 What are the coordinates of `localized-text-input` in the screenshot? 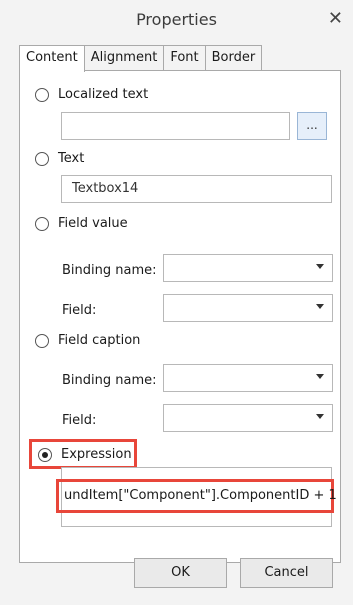 It's located at (175, 126).